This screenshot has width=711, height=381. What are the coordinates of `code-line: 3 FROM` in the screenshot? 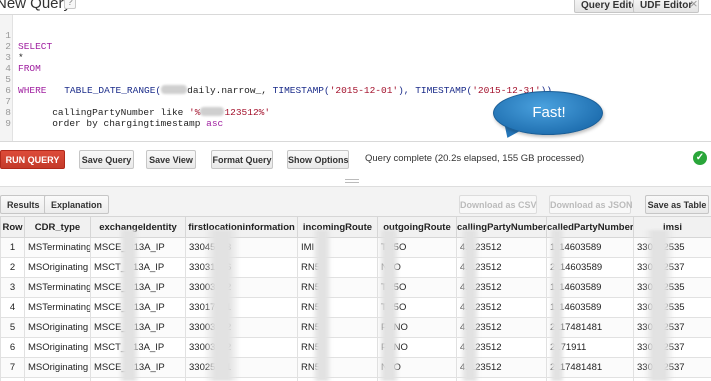 It's located at (23, 63).